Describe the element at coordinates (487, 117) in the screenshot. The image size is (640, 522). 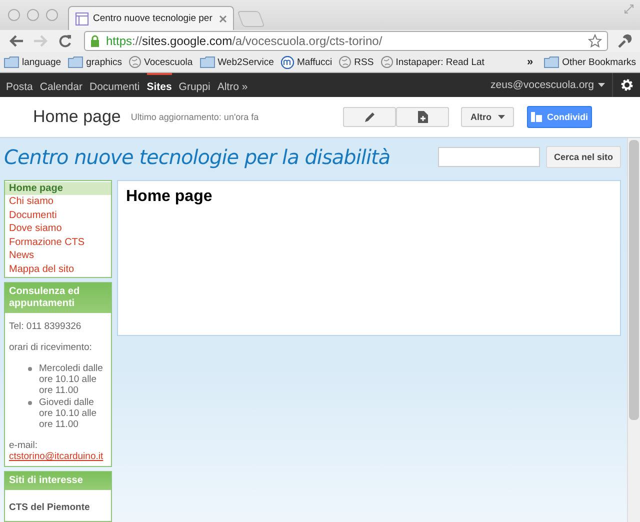
I see `more-button: Altro` at that location.